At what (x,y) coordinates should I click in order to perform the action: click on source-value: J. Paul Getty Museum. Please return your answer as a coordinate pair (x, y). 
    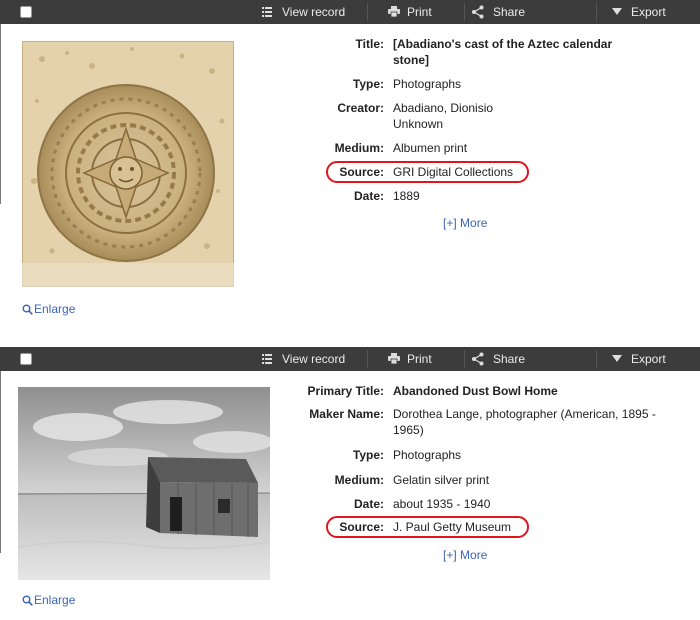
    Looking at the image, I should click on (452, 527).